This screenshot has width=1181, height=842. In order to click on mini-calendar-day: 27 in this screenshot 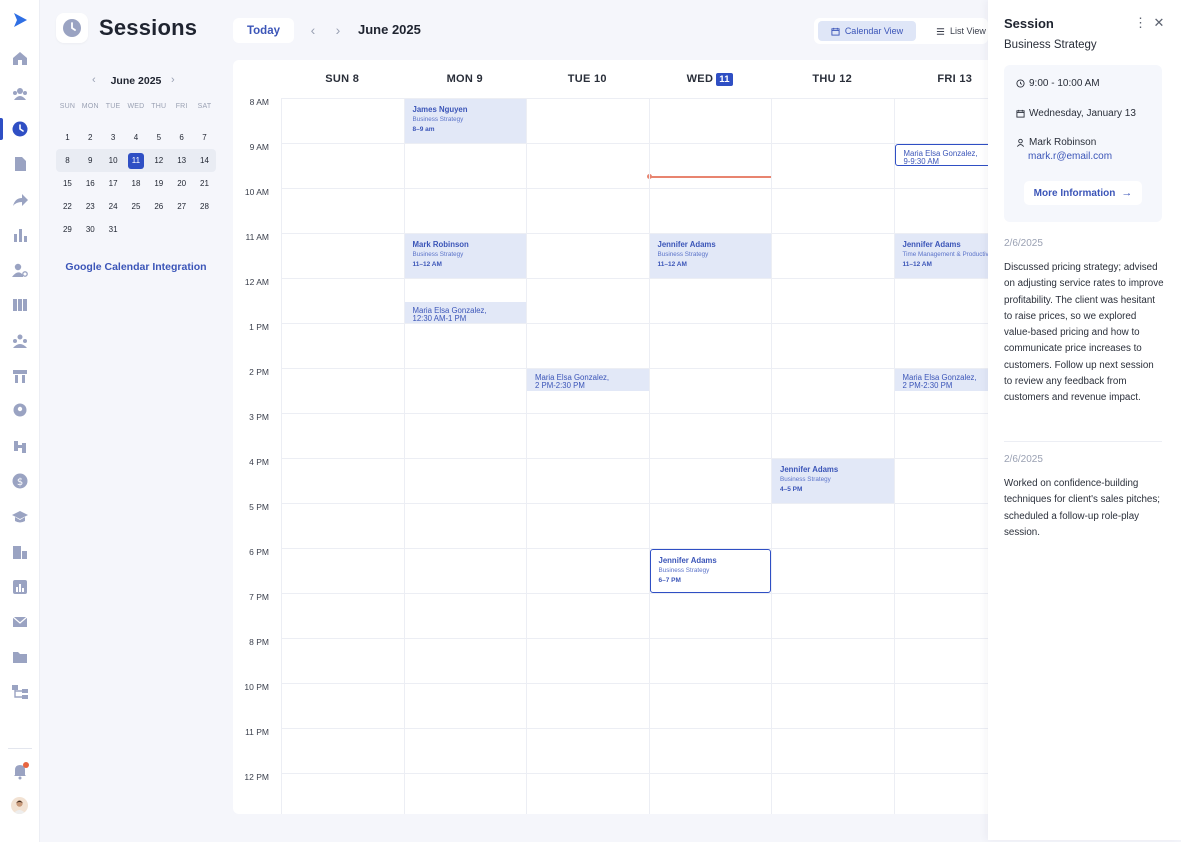, I will do `click(181, 206)`.